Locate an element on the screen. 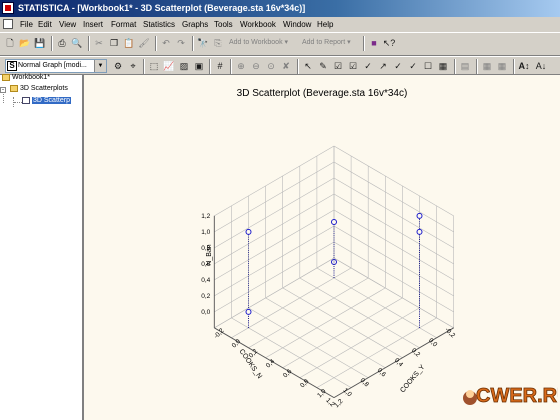  save-icon: 💾 is located at coordinates (40, 43).